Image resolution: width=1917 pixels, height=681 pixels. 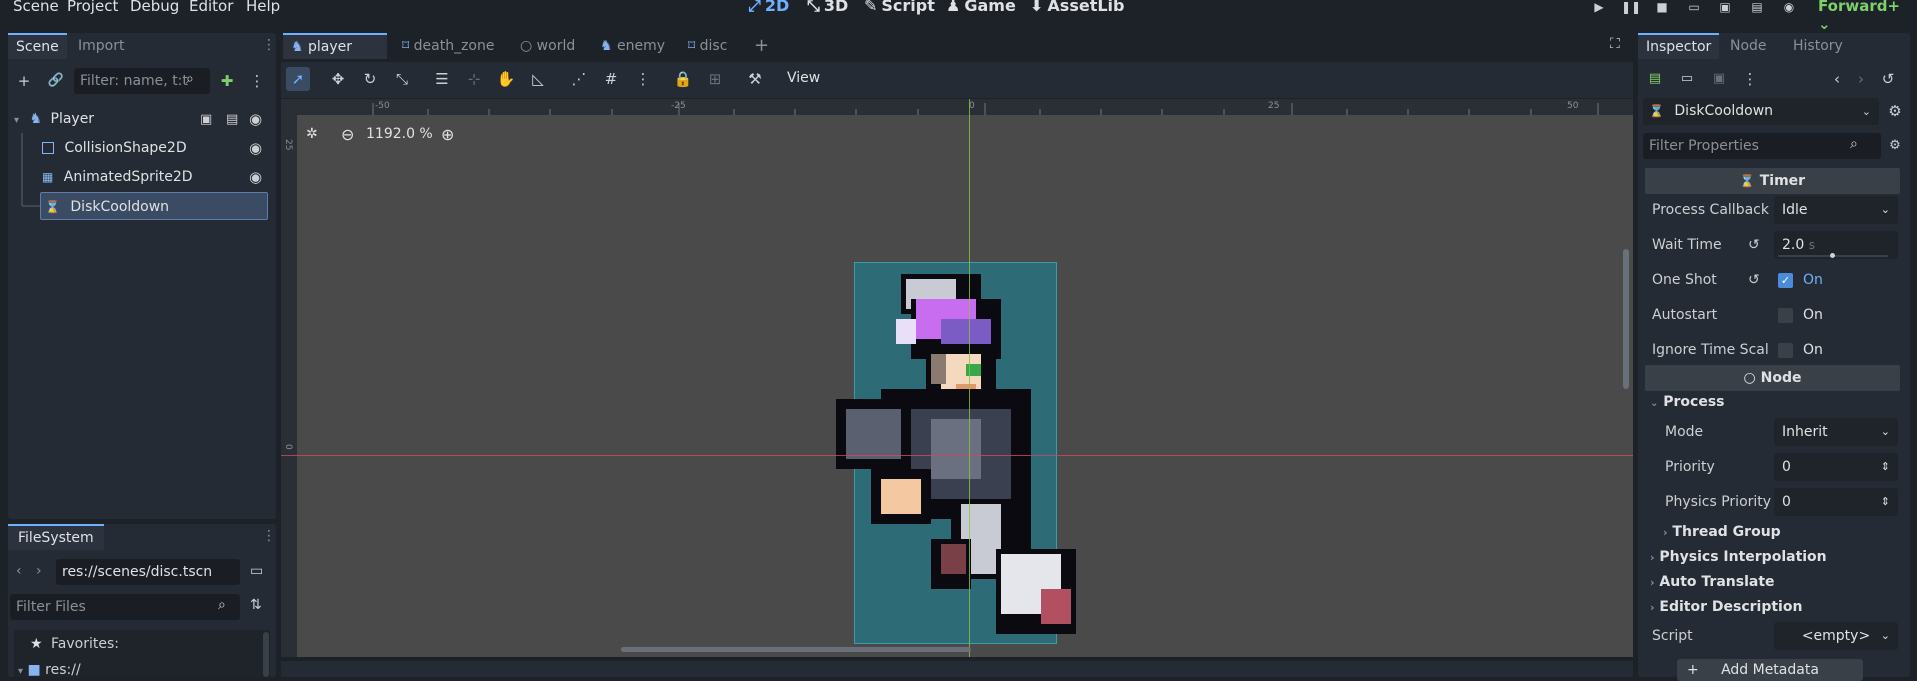 What do you see at coordinates (1631, 8) in the screenshot?
I see `pause-icon: ❚❚` at bounding box center [1631, 8].